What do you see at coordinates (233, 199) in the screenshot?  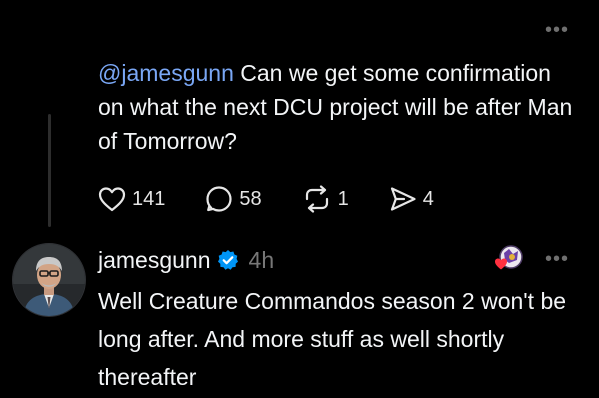 I see `reply-button: 58` at bounding box center [233, 199].